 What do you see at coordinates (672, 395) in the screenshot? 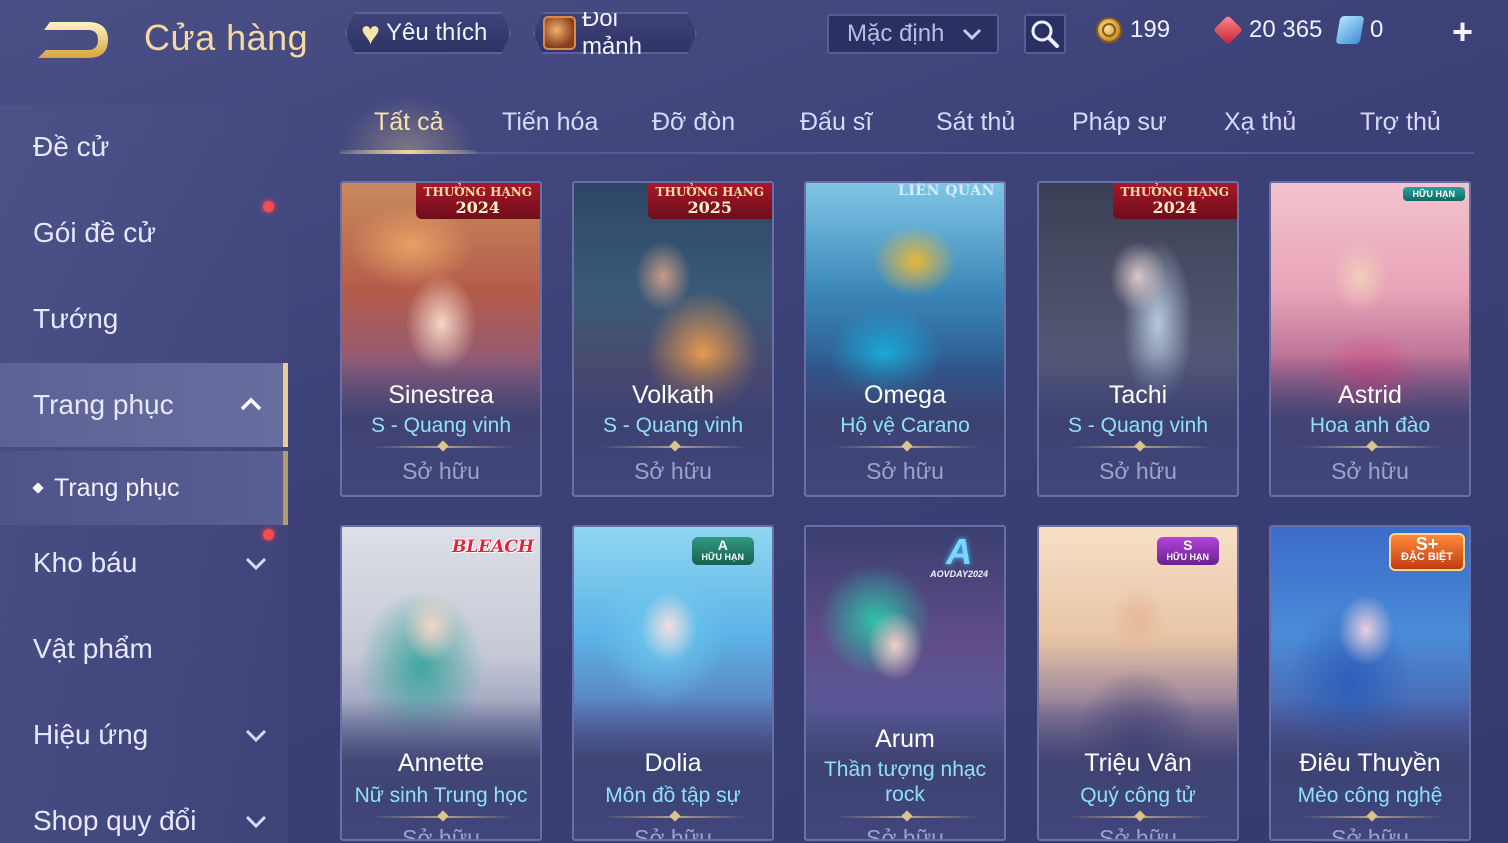
I see `hero-name: Volkath` at bounding box center [672, 395].